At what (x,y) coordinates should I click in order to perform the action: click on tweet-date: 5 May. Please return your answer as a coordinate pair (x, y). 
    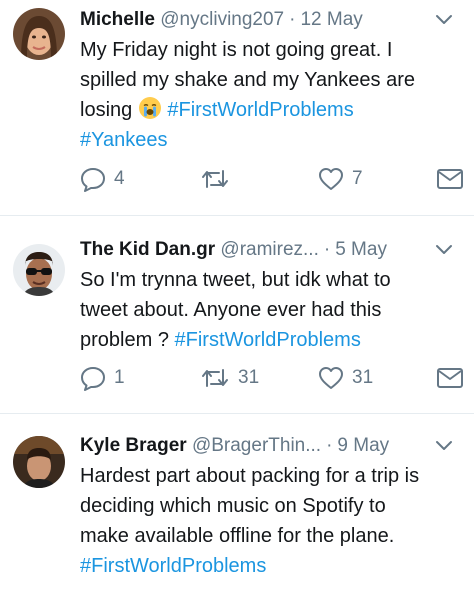
    Looking at the image, I should click on (361, 249).